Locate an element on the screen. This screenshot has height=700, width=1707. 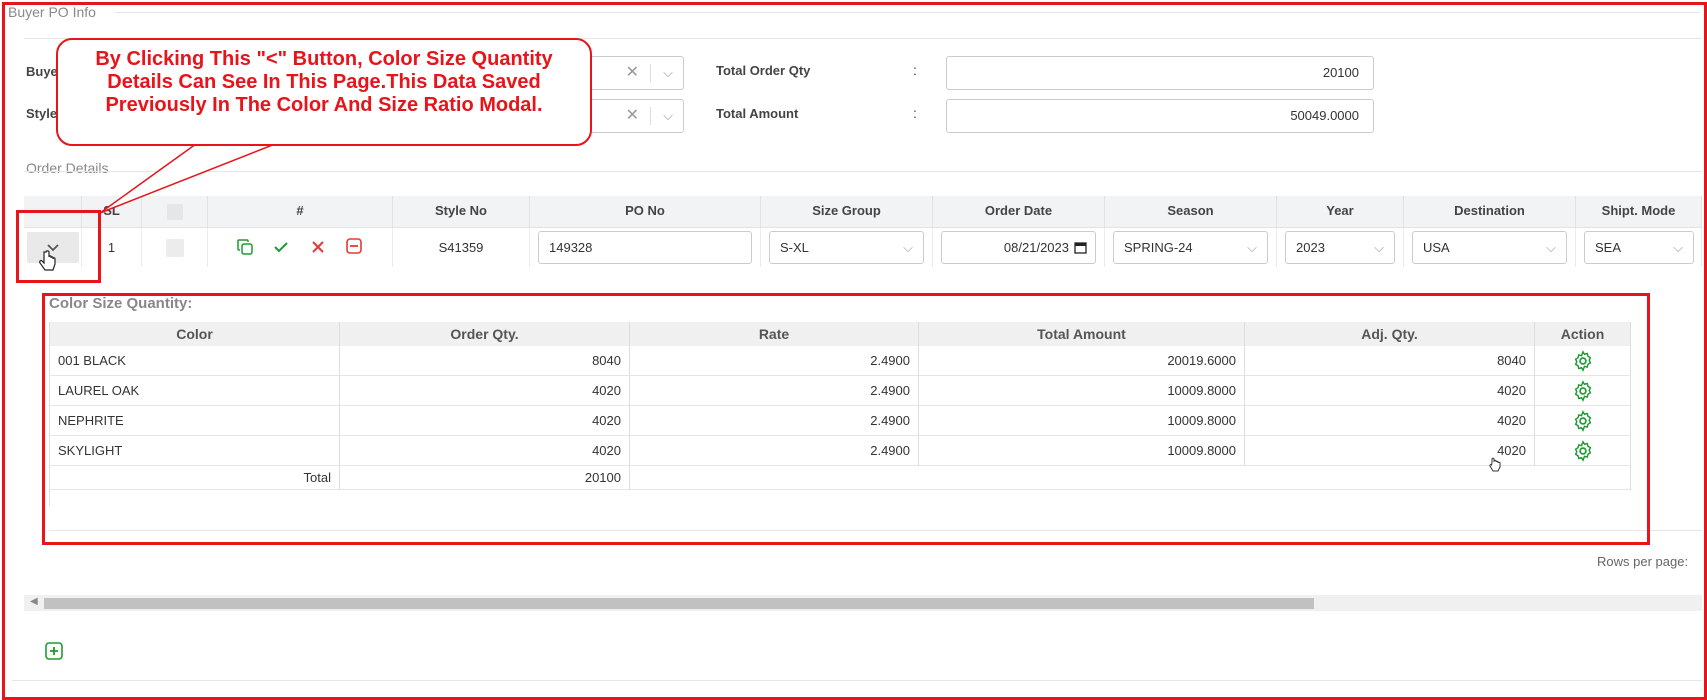
checkbox-cell is located at coordinates (175, 247).